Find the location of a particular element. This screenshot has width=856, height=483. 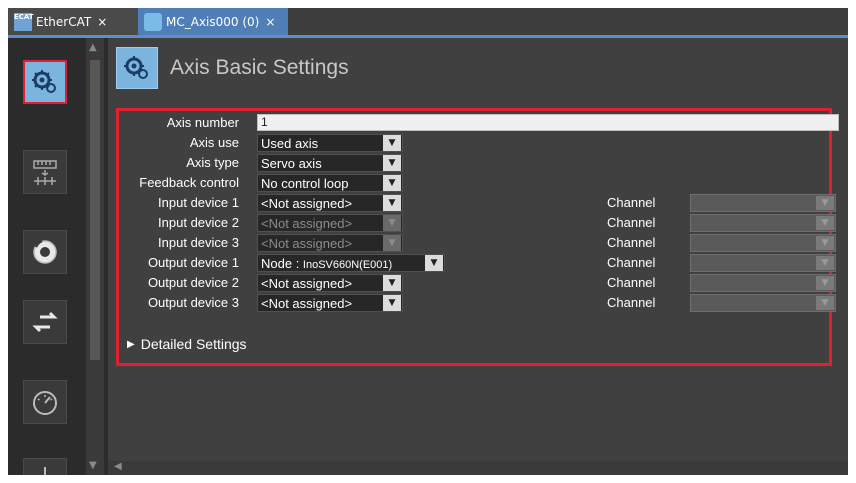

field-label: Input device 3 is located at coordinates (198, 242).